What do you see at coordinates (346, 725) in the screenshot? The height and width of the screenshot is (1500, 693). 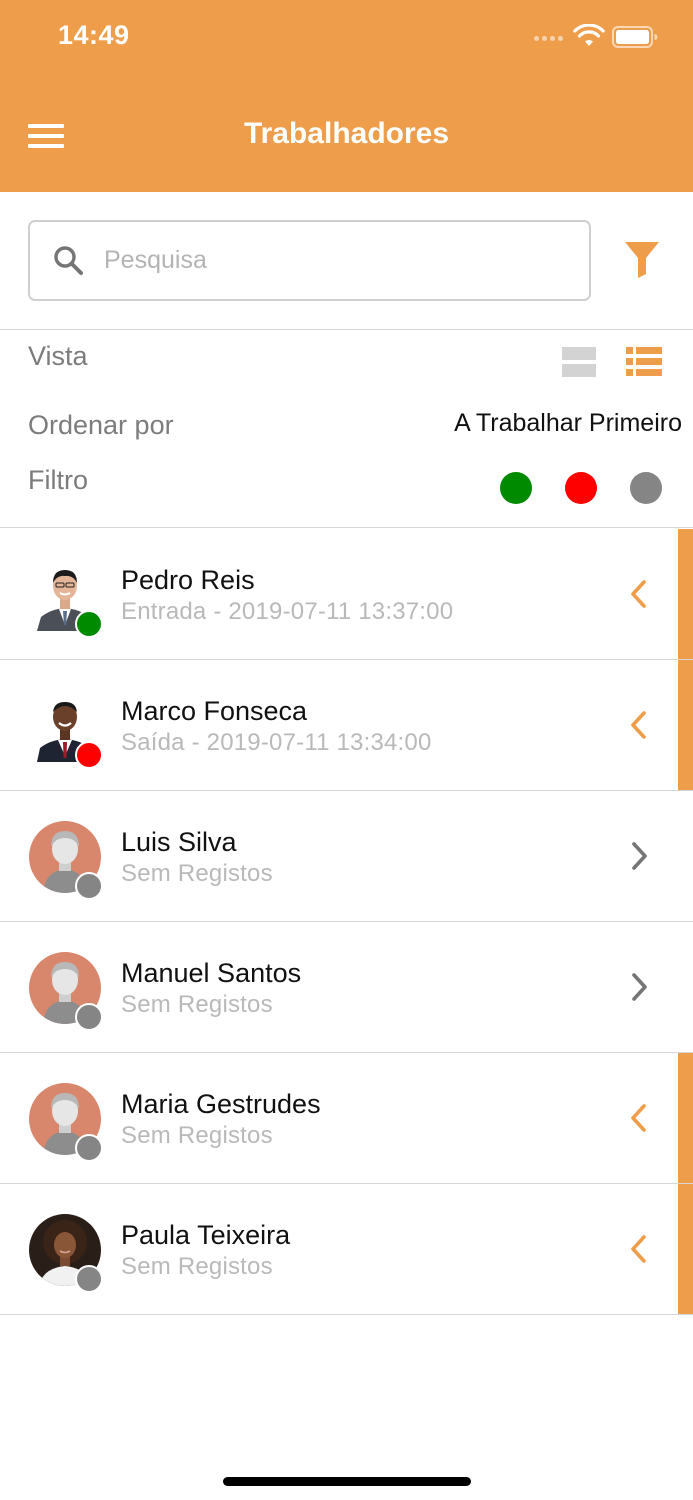 I see `worker-row: Marco Fonseca Saída - 2019-07-11 13:34:00` at bounding box center [346, 725].